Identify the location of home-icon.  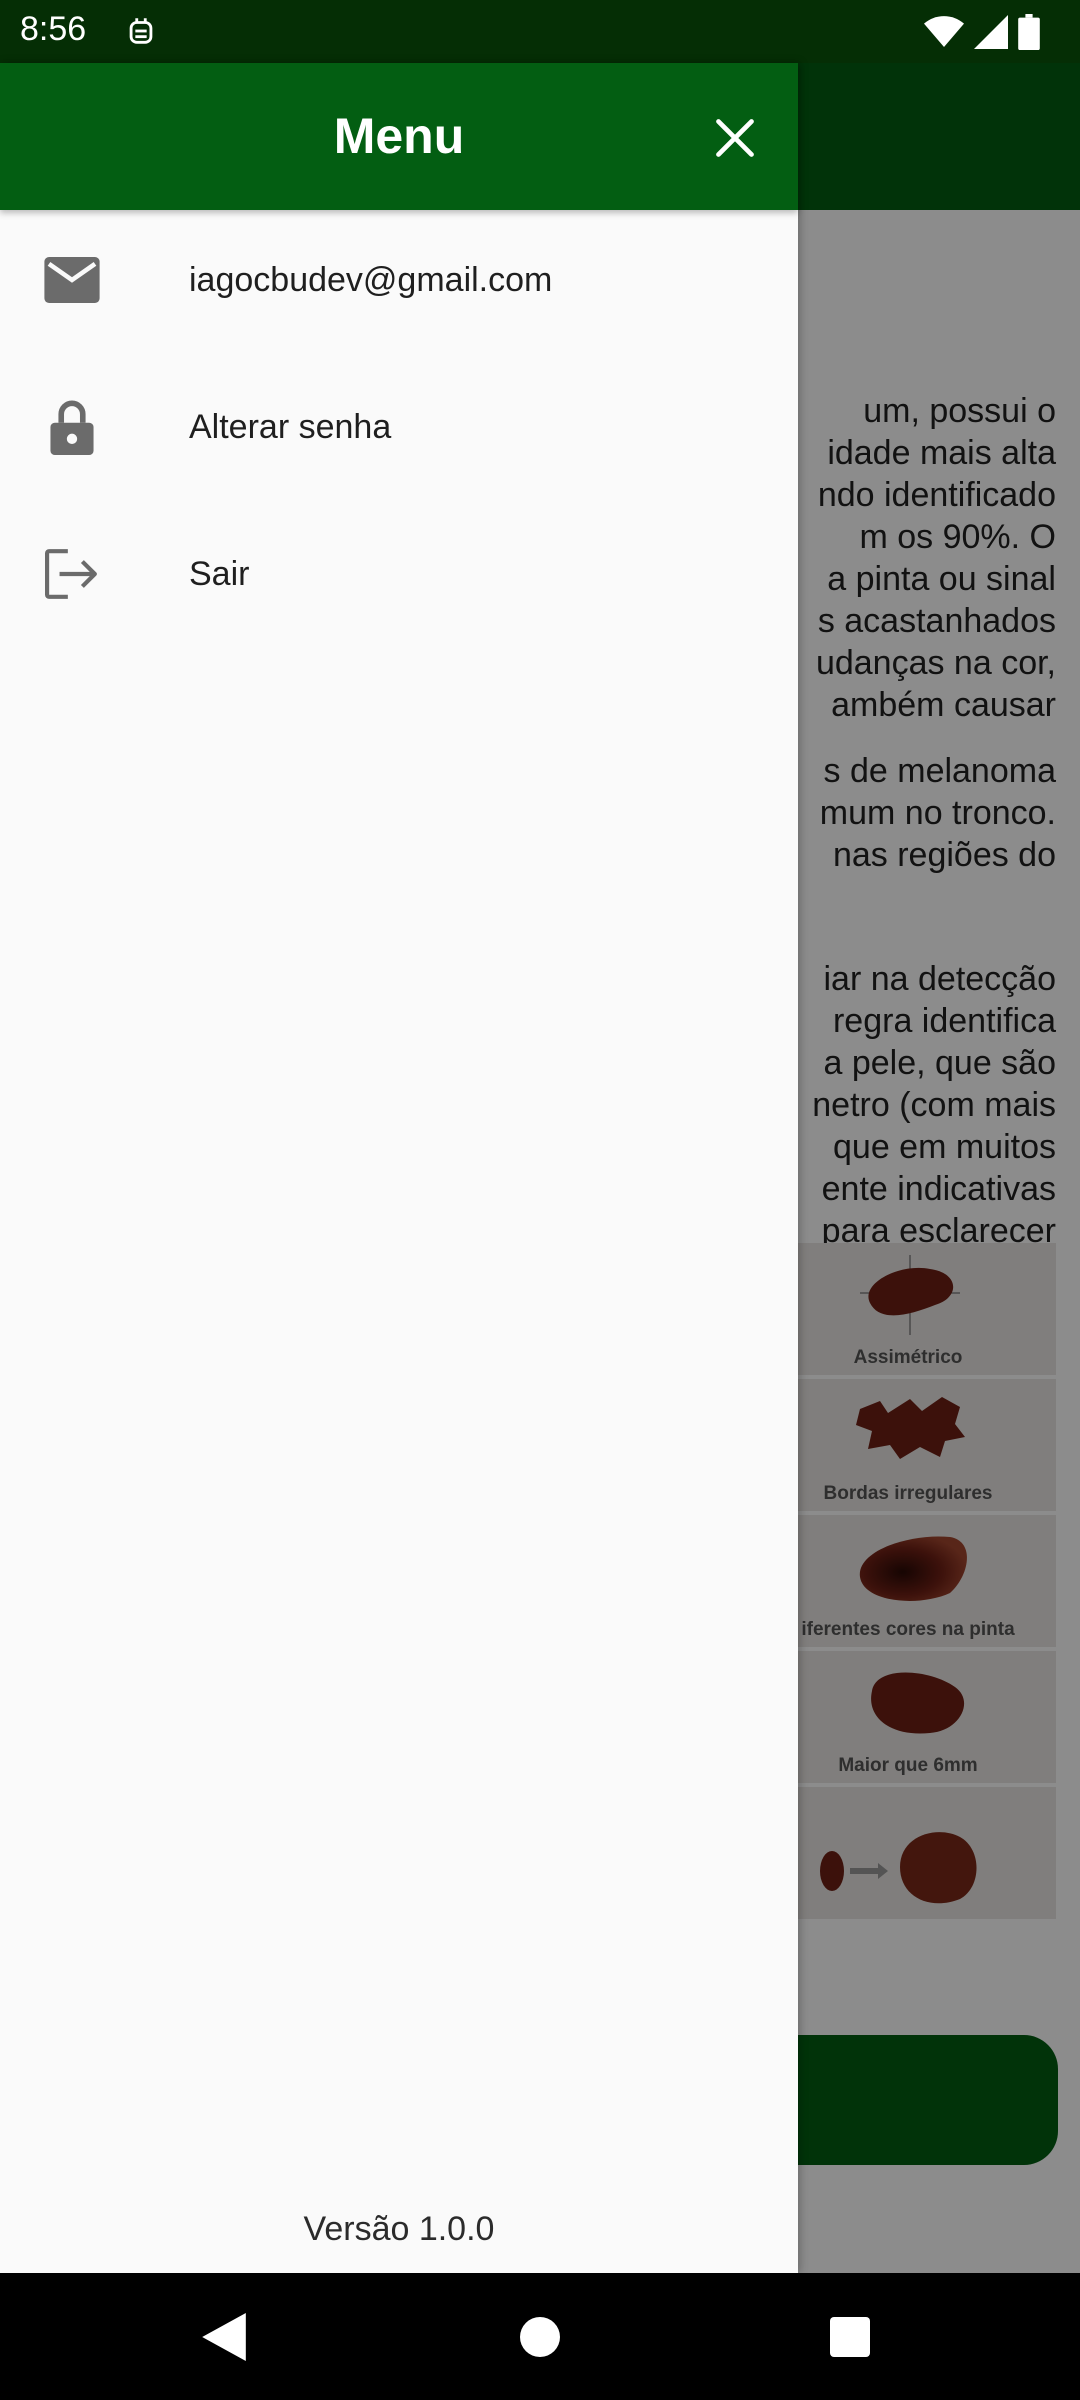
(540, 2337).